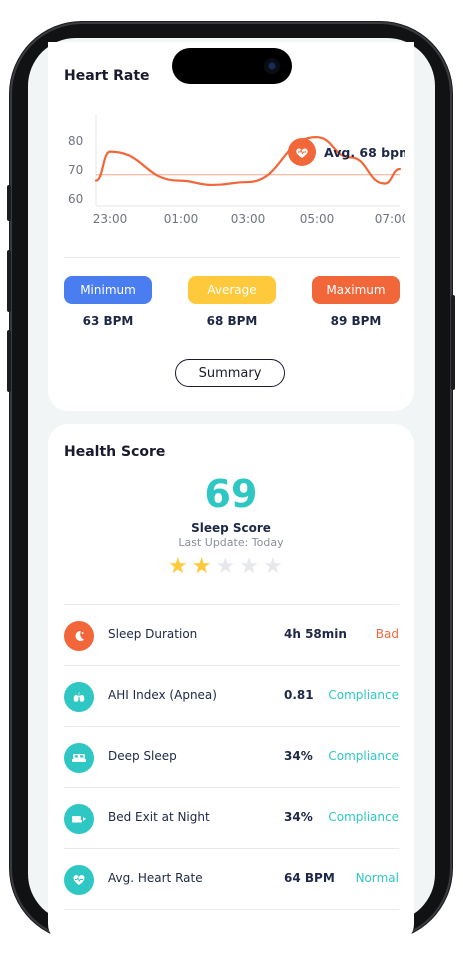 The width and height of the screenshot is (463, 962). Describe the element at coordinates (75, 199) in the screenshot. I see `y-tick-label: 60` at that location.